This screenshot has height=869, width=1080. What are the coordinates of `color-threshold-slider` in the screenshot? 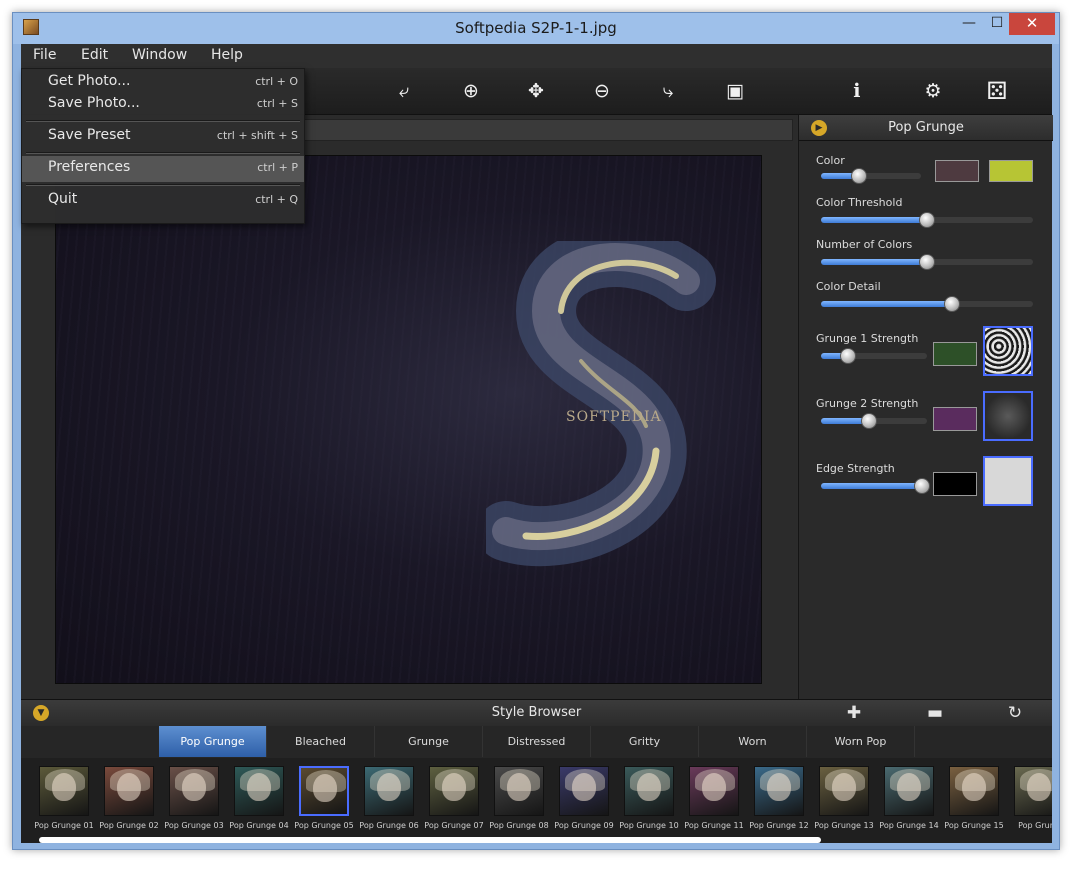 It's located at (927, 220).